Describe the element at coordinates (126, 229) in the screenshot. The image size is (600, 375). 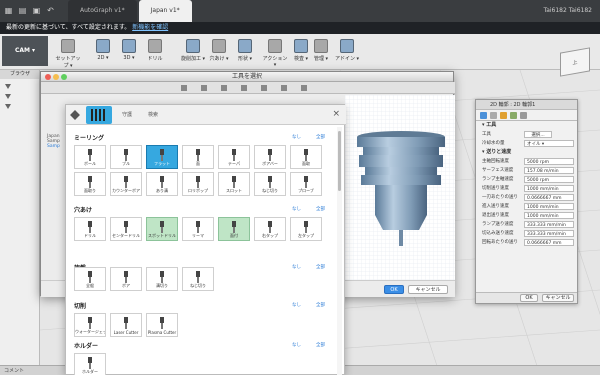
I see `tool-type-cell: センタードリル` at that location.